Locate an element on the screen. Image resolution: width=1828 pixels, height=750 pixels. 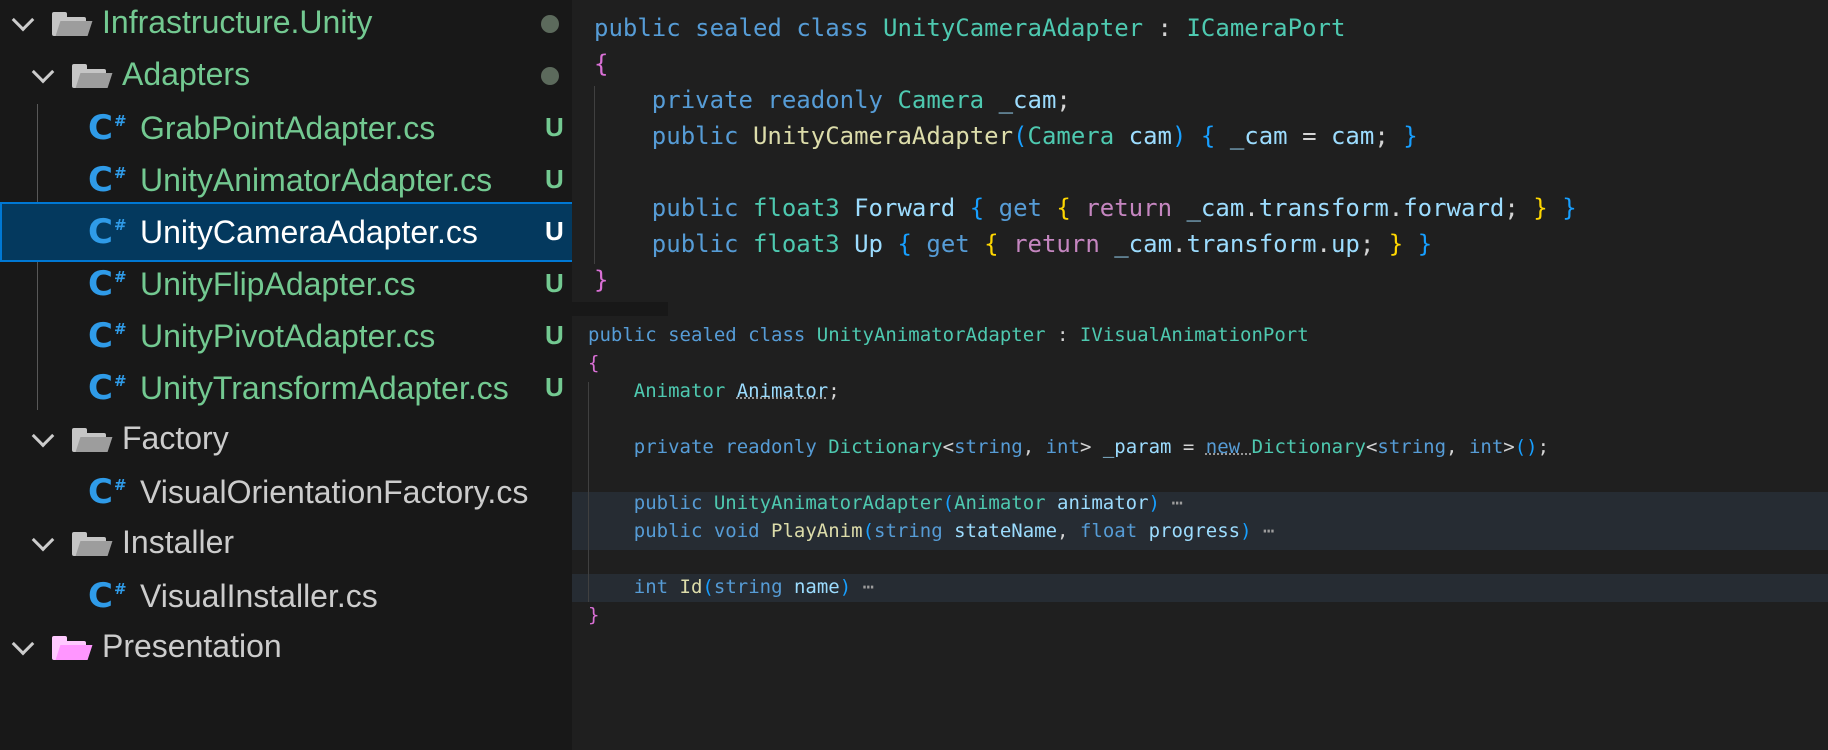
tree-label: Installer is located at coordinates (178, 542).